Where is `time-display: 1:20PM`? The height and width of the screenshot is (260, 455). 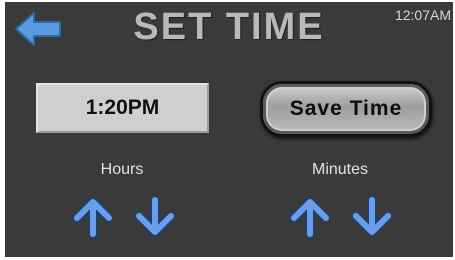 time-display: 1:20PM is located at coordinates (122, 108).